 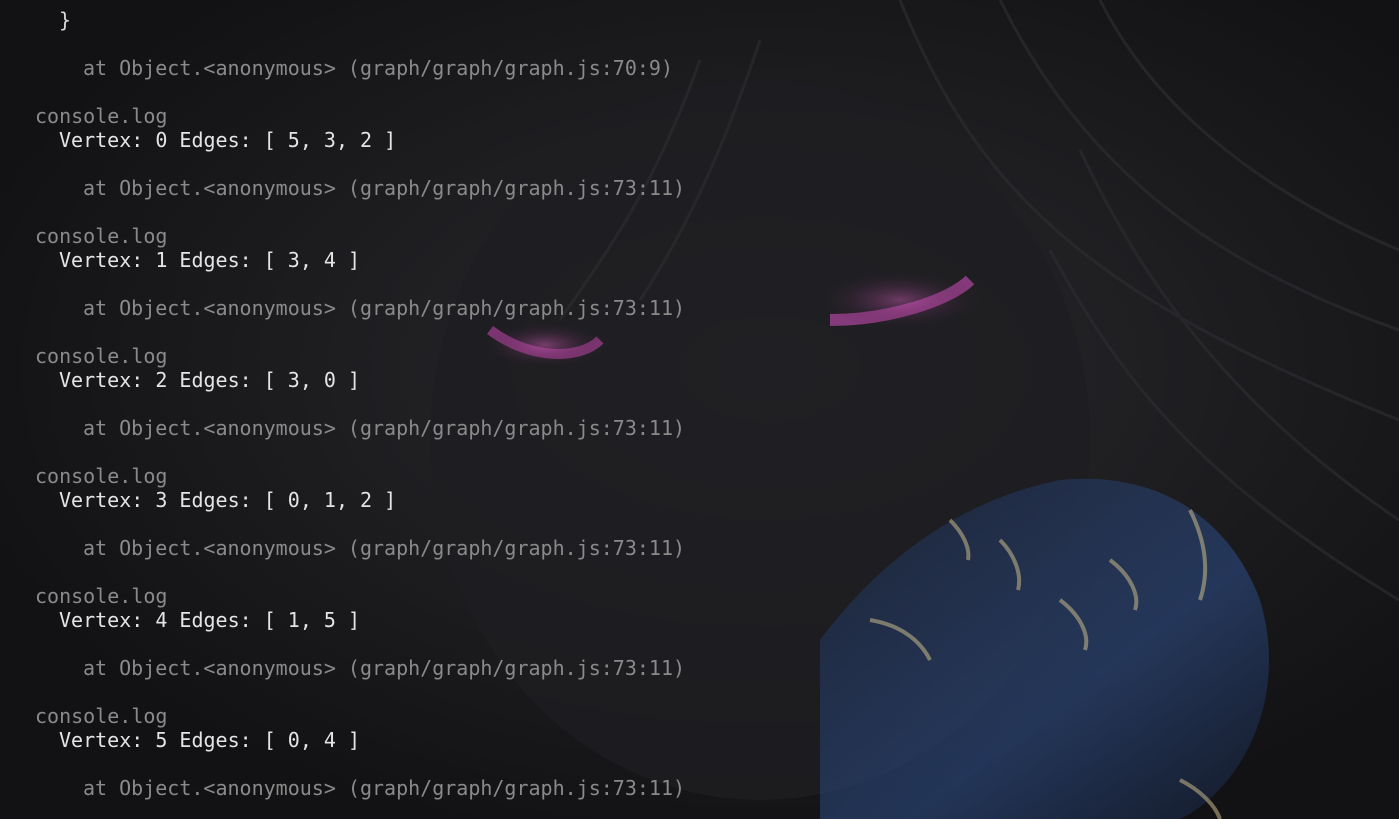 What do you see at coordinates (210, 380) in the screenshot?
I see `log-message: Vertex: 2 Edges: [ 3, 0 ]` at bounding box center [210, 380].